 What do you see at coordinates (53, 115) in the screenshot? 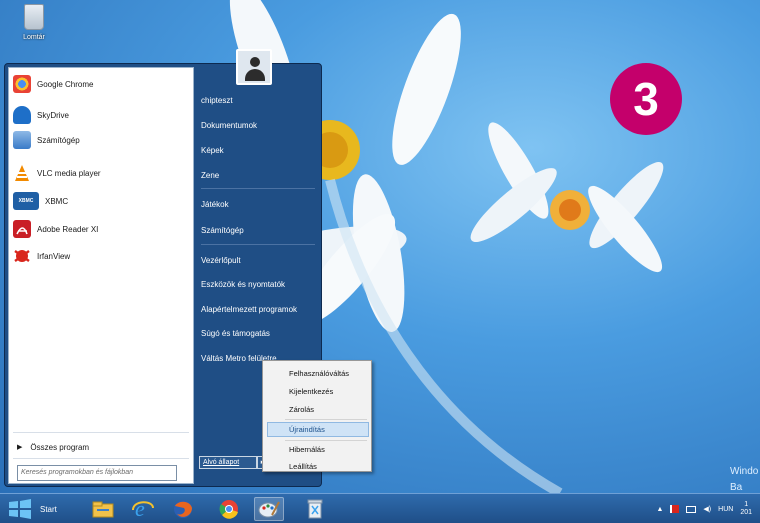
I see `program-label: SkyDrive` at bounding box center [53, 115].